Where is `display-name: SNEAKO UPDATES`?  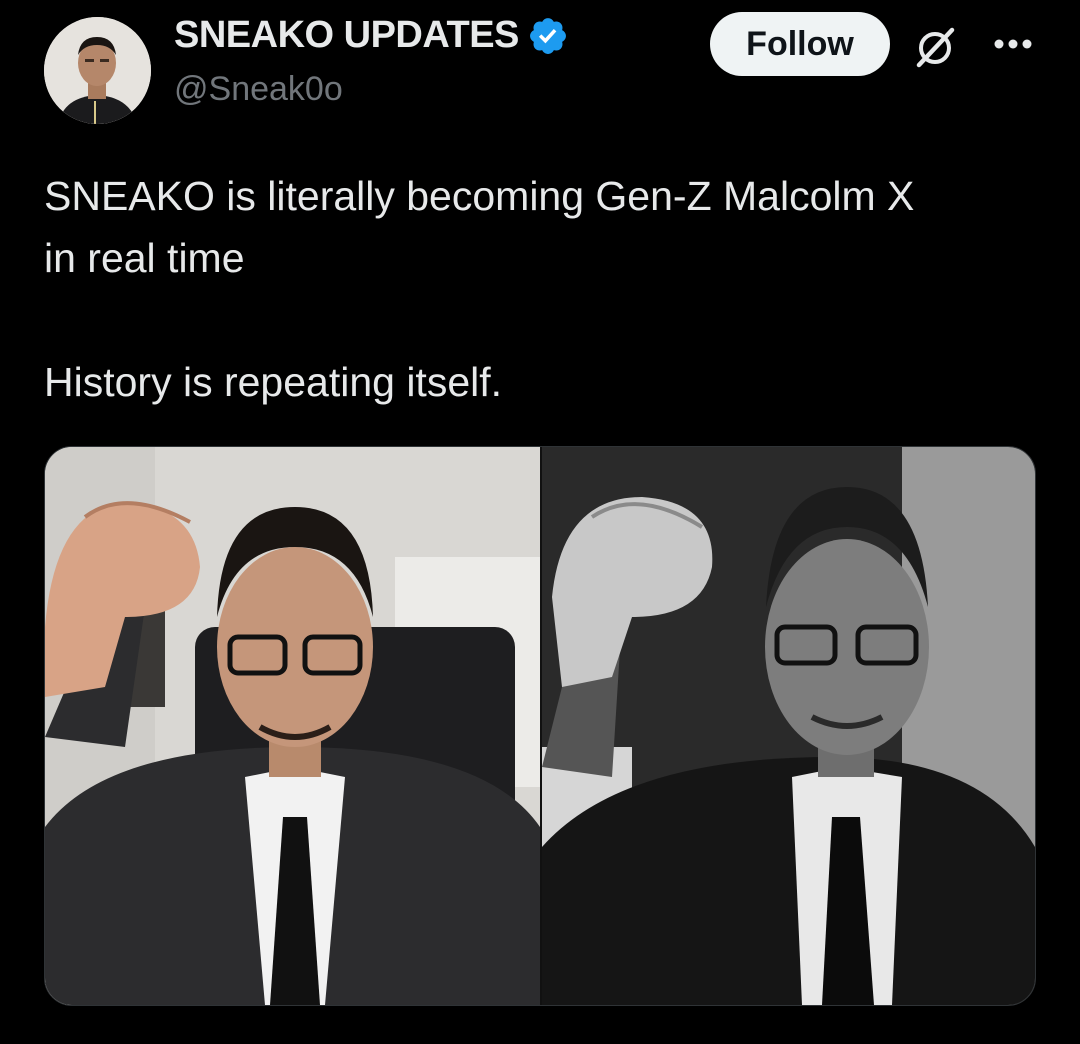 display-name: SNEAKO UPDATES is located at coordinates (371, 35).